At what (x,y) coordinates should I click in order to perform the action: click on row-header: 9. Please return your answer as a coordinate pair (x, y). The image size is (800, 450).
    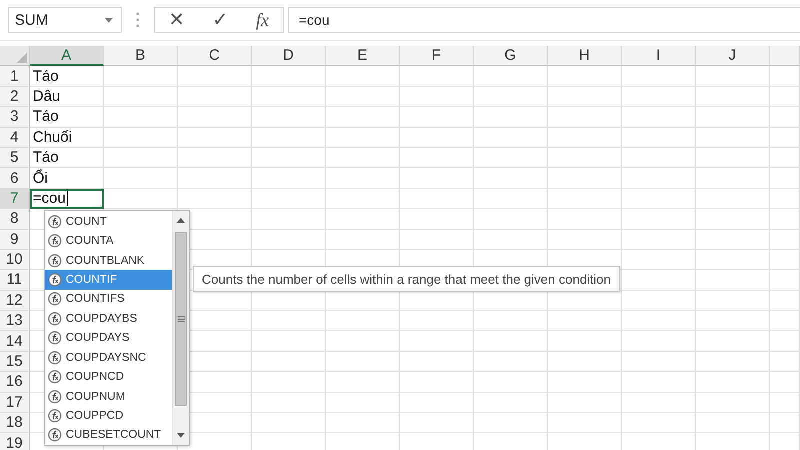
    Looking at the image, I should click on (15, 240).